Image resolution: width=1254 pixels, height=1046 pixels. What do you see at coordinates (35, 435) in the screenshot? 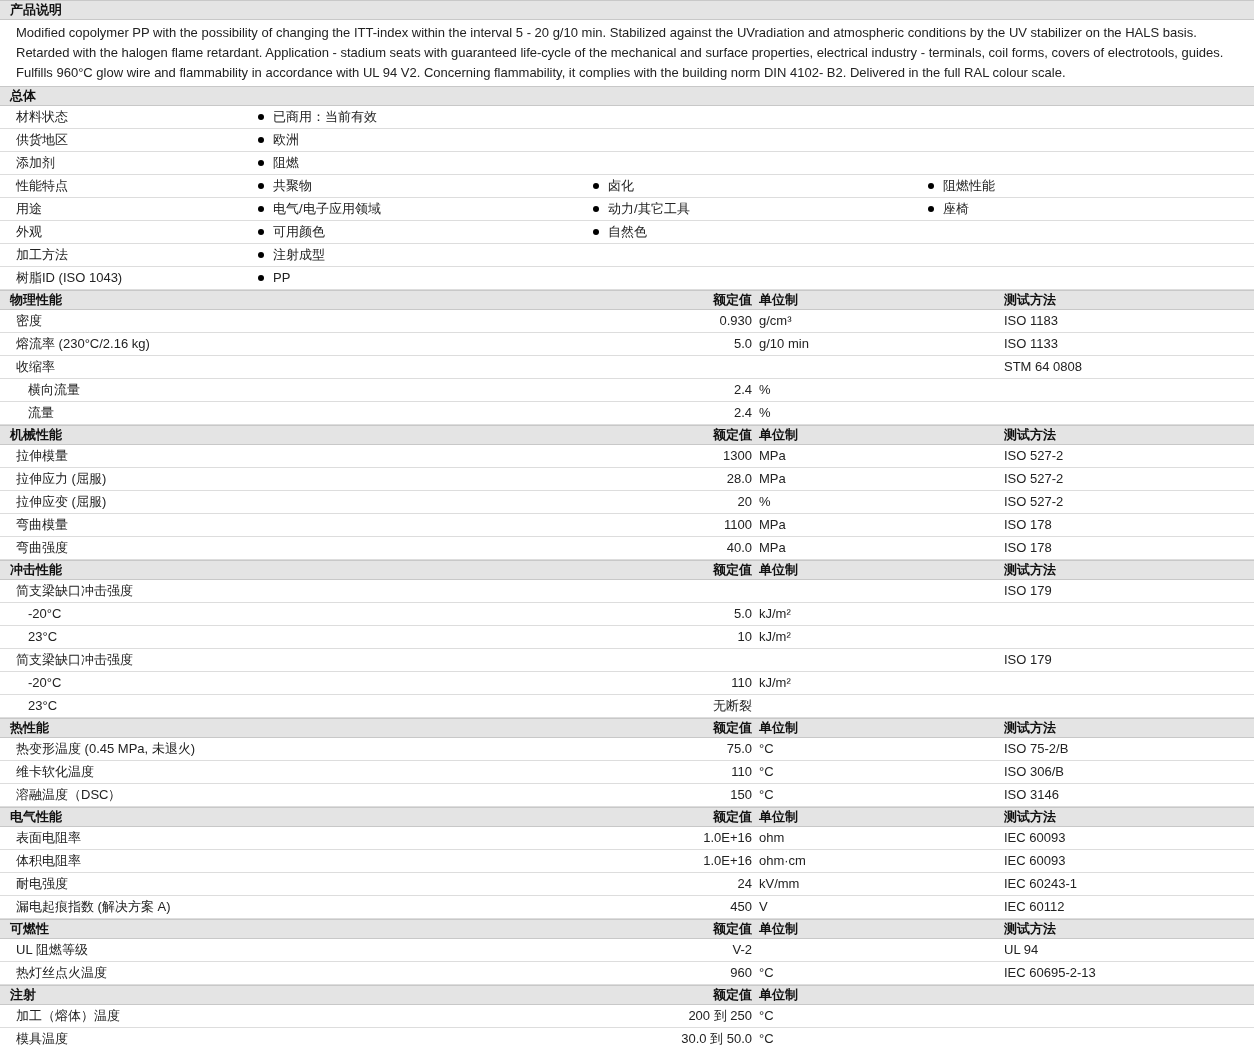
I see `section-title: 机械性能` at bounding box center [35, 435].